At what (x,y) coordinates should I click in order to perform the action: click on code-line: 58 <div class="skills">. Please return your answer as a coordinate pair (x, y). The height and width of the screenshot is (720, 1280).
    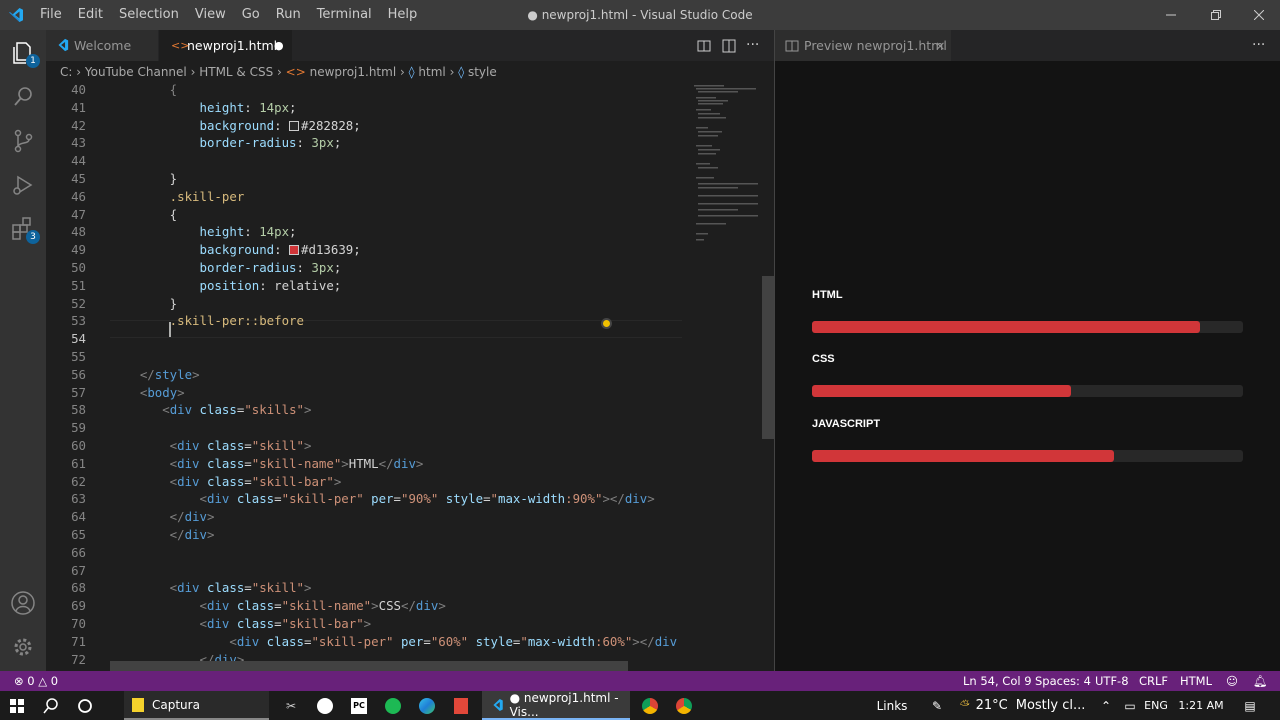
    Looking at the image, I should click on (366, 410).